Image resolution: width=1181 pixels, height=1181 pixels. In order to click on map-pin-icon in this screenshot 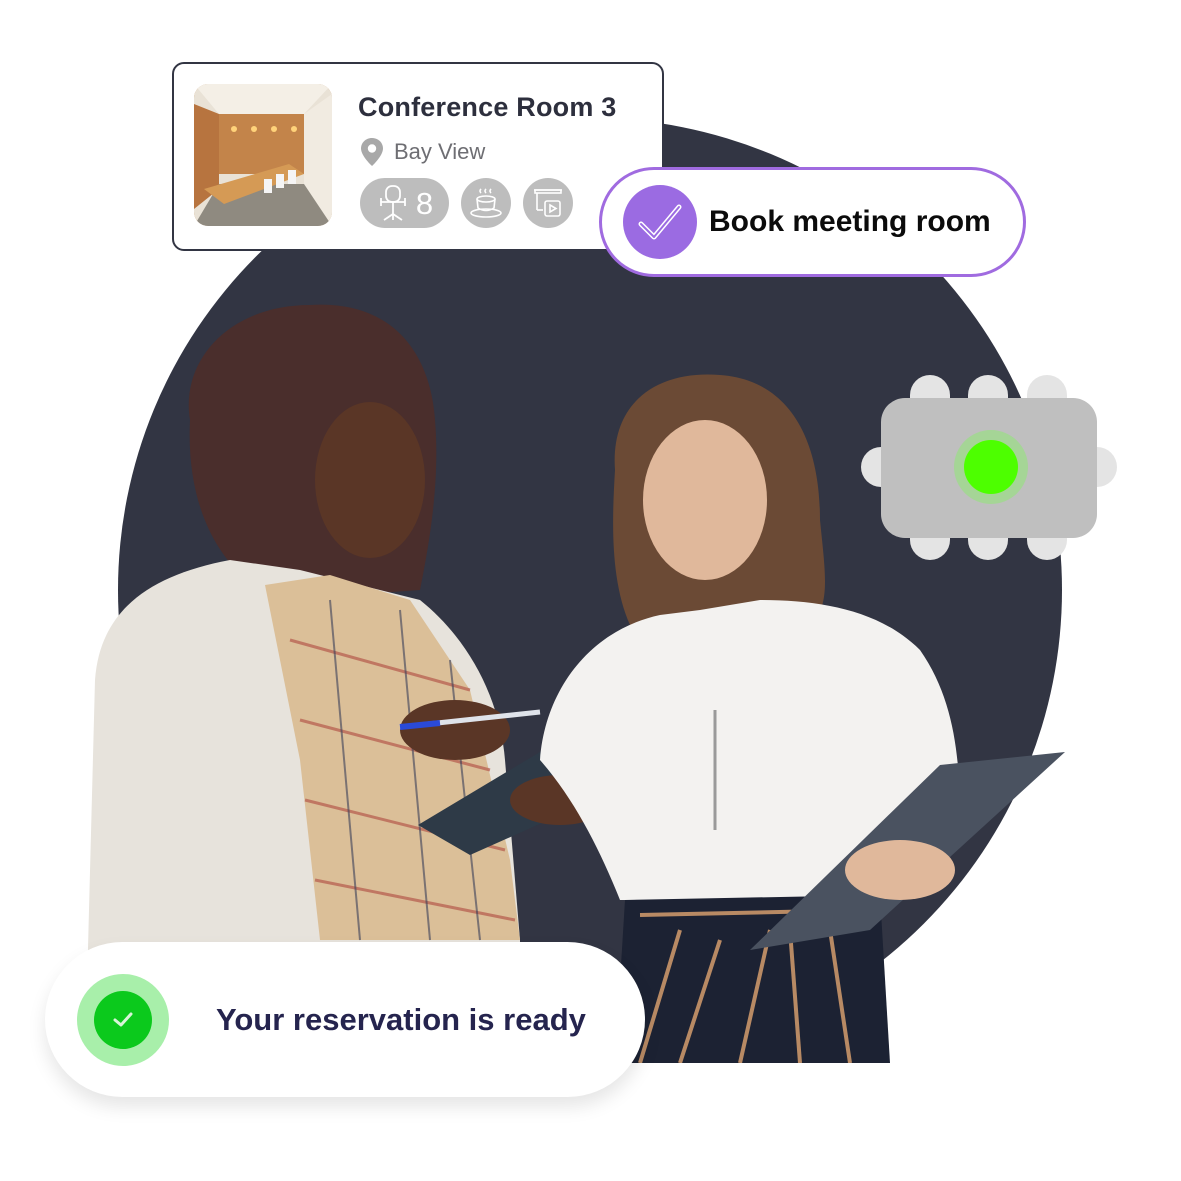, I will do `click(372, 152)`.